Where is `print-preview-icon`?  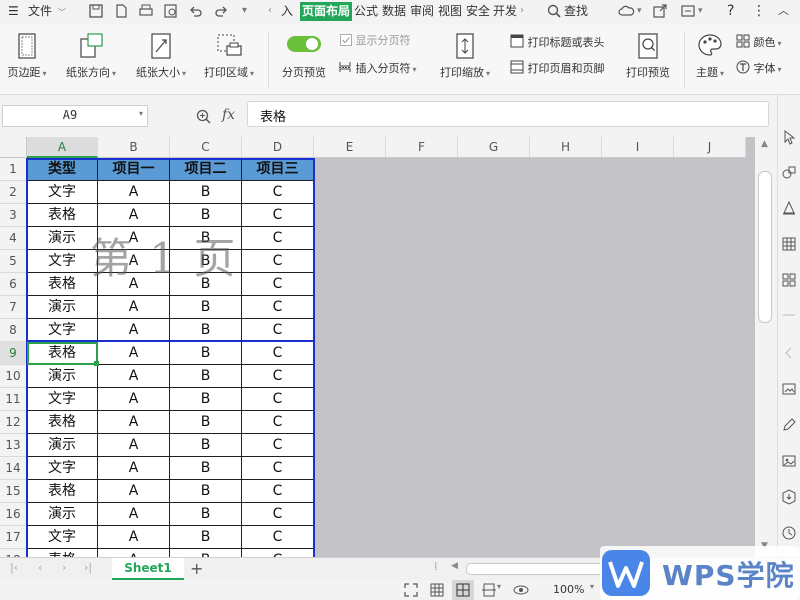
print-preview-icon is located at coordinates (171, 11).